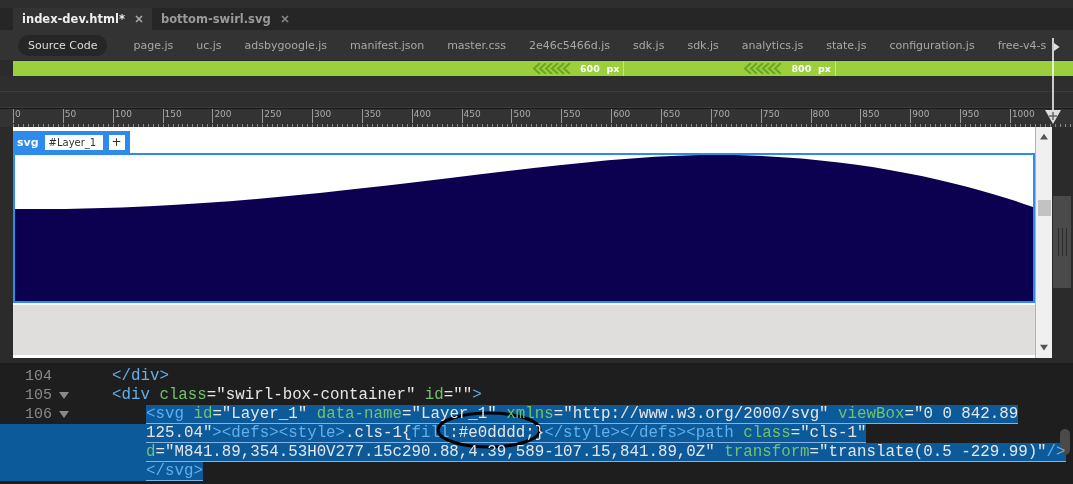 This screenshot has width=1073, height=484. I want to click on line-number: 104, so click(38, 376).